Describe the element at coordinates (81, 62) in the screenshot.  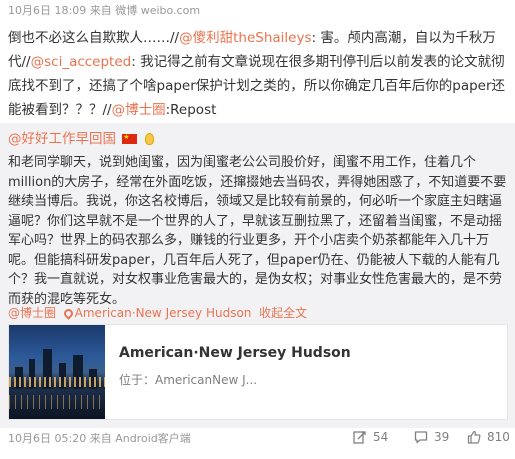
I see `mention-link-sci-accepted: @sci_accepted` at that location.